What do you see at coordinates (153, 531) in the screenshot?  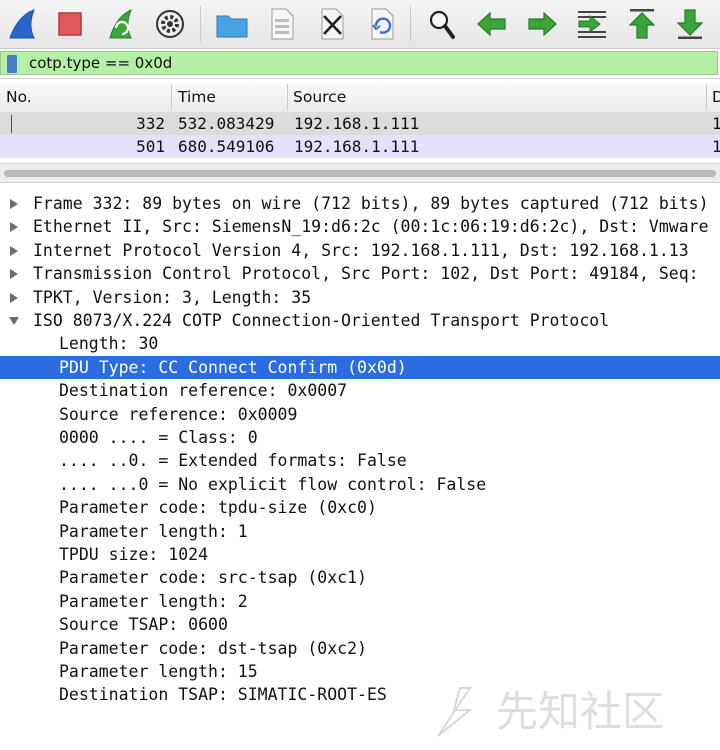 I see `tree-field-label: Parameter length: 1` at bounding box center [153, 531].